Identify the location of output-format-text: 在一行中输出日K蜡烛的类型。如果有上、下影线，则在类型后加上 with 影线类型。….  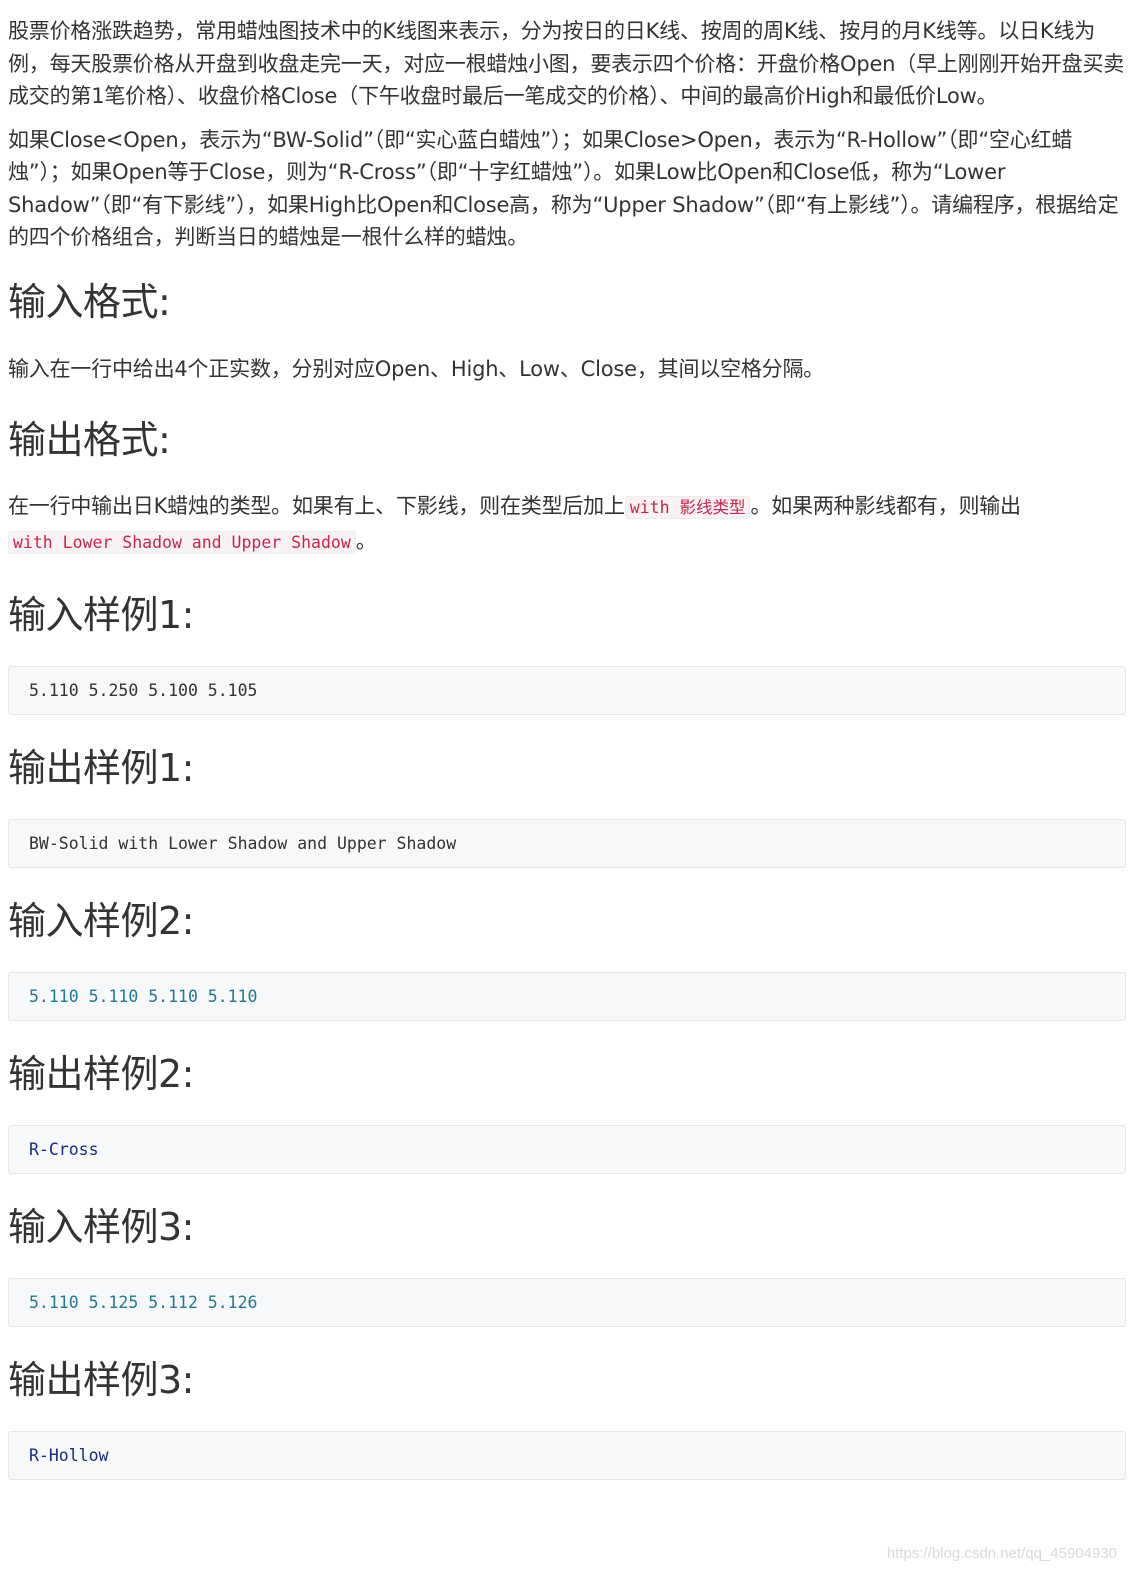
(567, 524).